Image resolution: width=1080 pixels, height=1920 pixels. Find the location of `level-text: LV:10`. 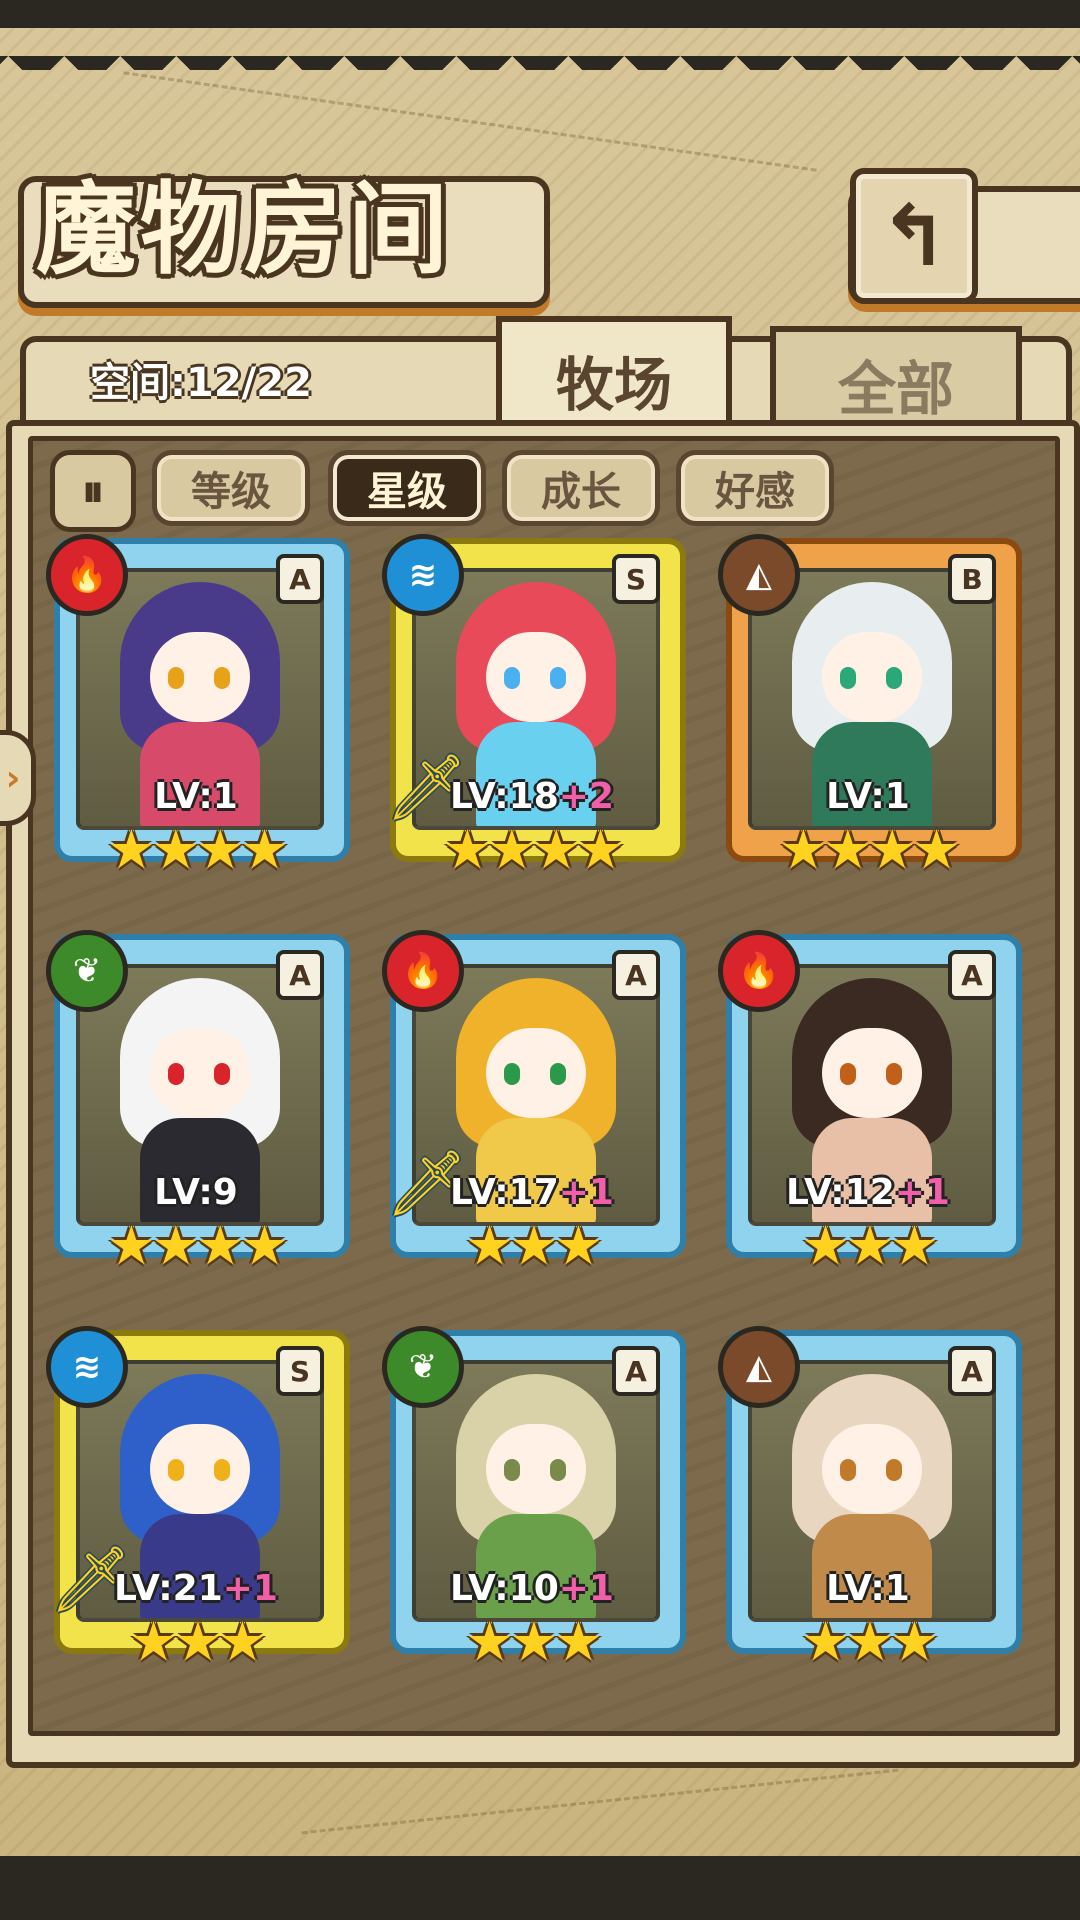

level-text: LV:10 is located at coordinates (504, 1588).